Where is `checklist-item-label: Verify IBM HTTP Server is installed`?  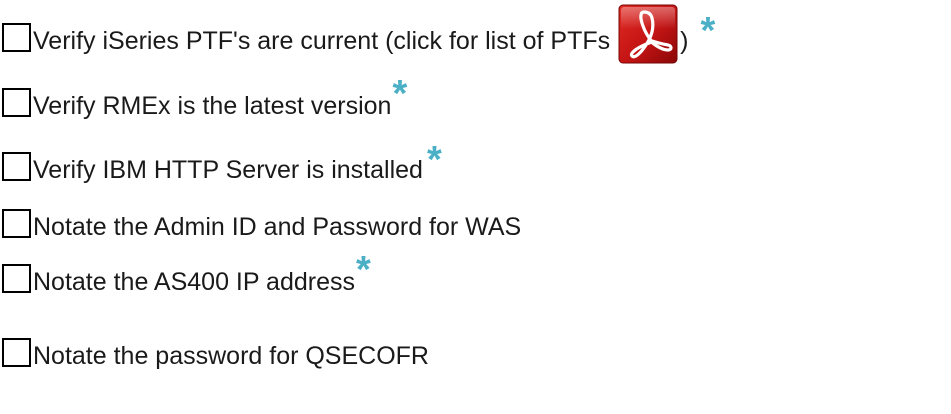
checklist-item-label: Verify IBM HTTP Server is installed is located at coordinates (228, 170).